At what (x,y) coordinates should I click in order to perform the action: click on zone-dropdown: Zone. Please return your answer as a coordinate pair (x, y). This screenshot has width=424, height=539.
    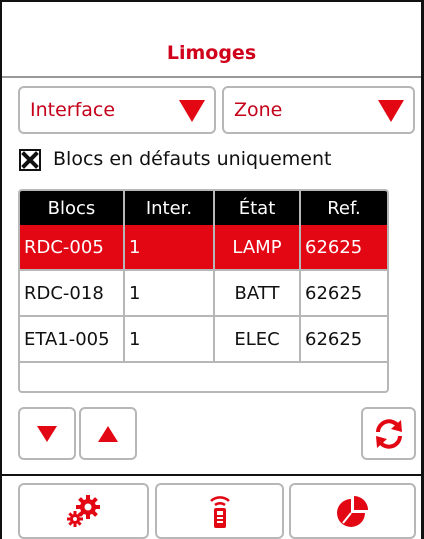
    Looking at the image, I should click on (318, 110).